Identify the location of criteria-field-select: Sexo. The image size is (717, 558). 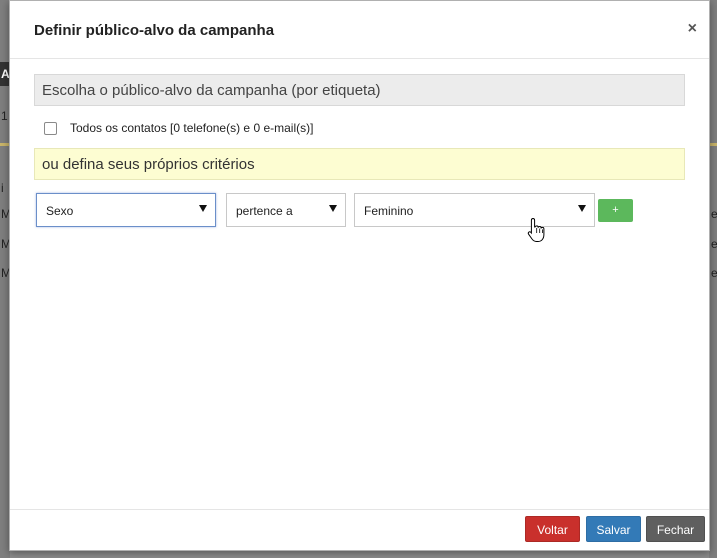
(126, 210).